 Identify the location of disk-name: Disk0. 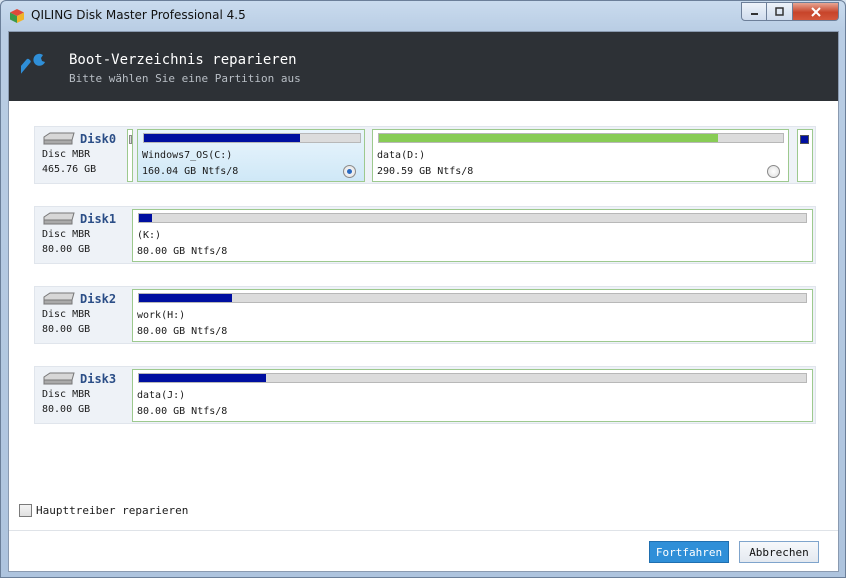
(98, 139).